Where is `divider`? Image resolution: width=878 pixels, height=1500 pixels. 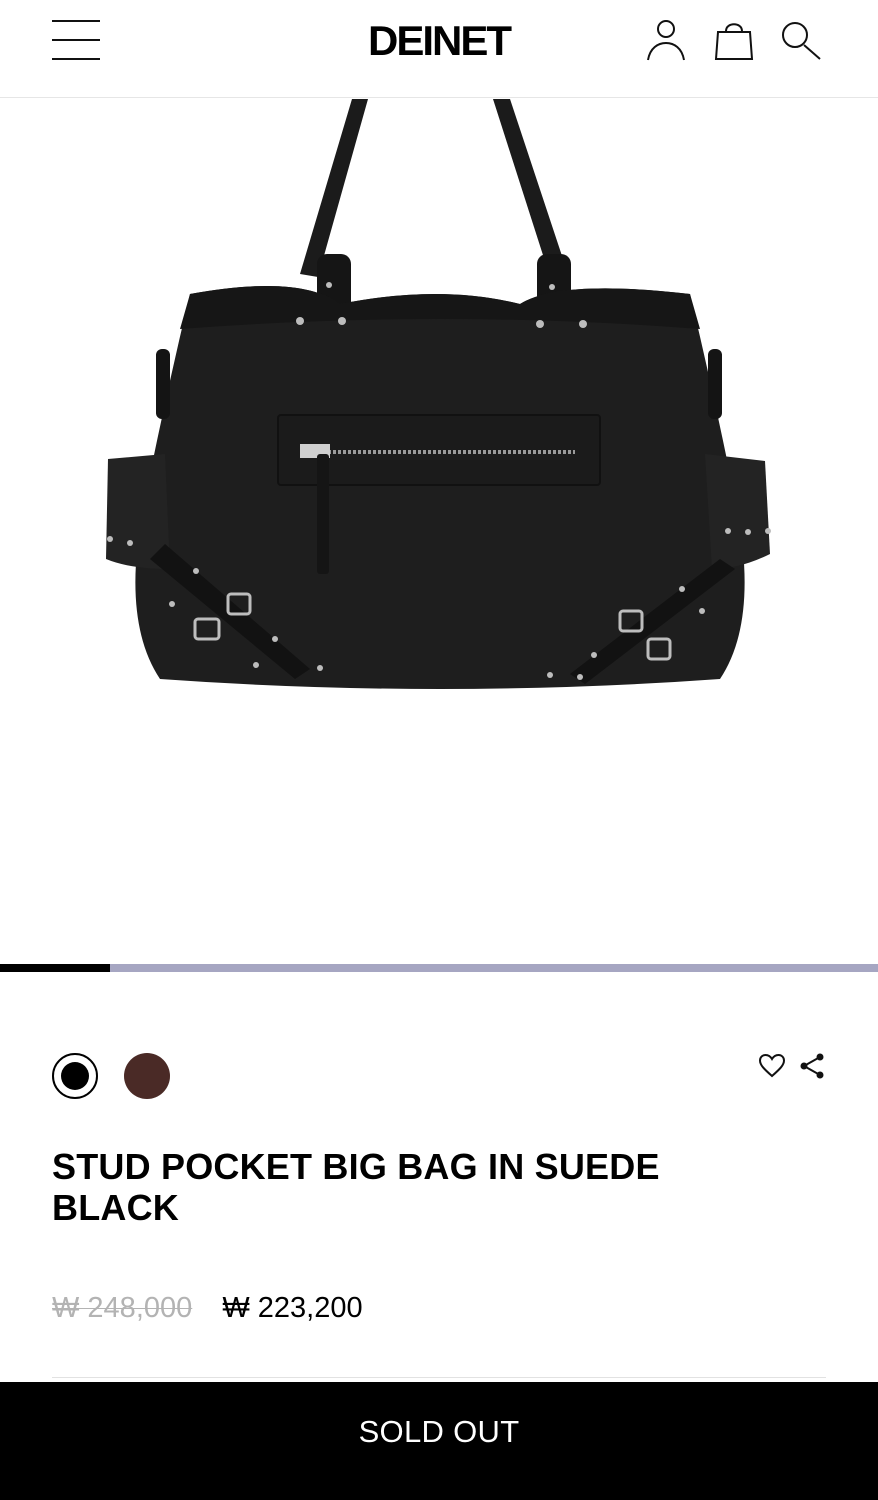
divider is located at coordinates (439, 1377).